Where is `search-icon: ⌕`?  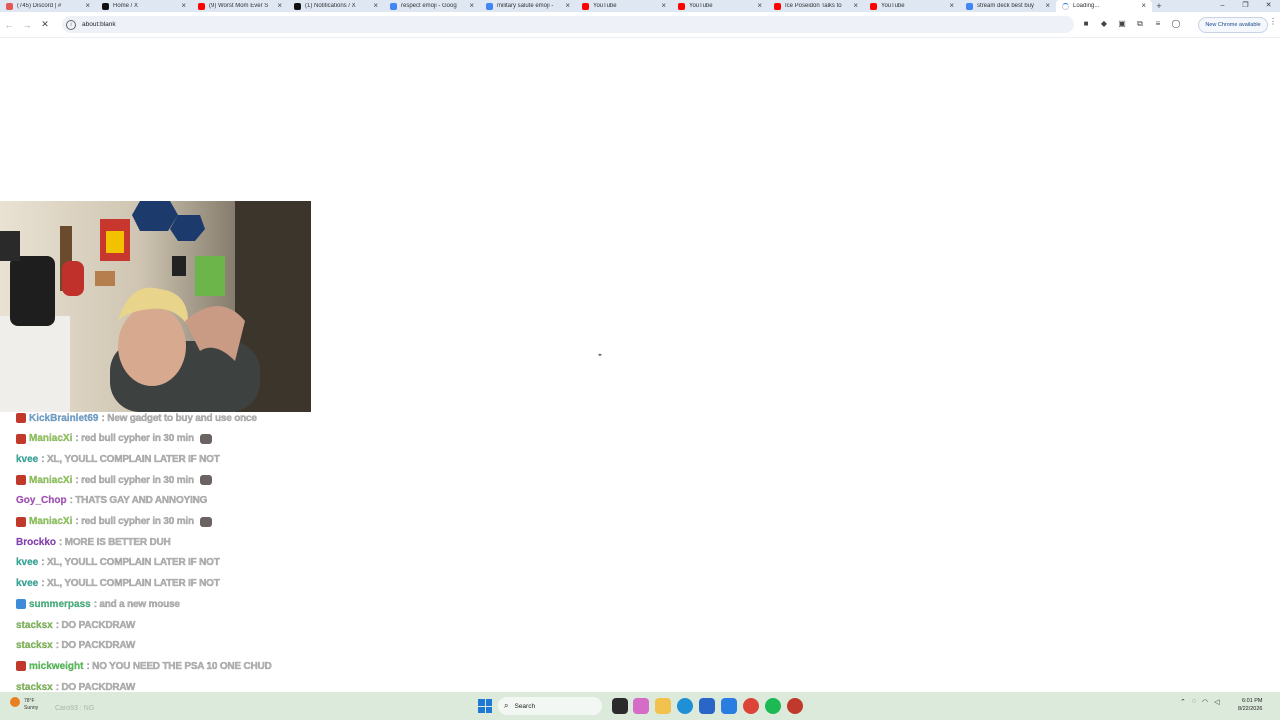 search-icon: ⌕ is located at coordinates (506, 705).